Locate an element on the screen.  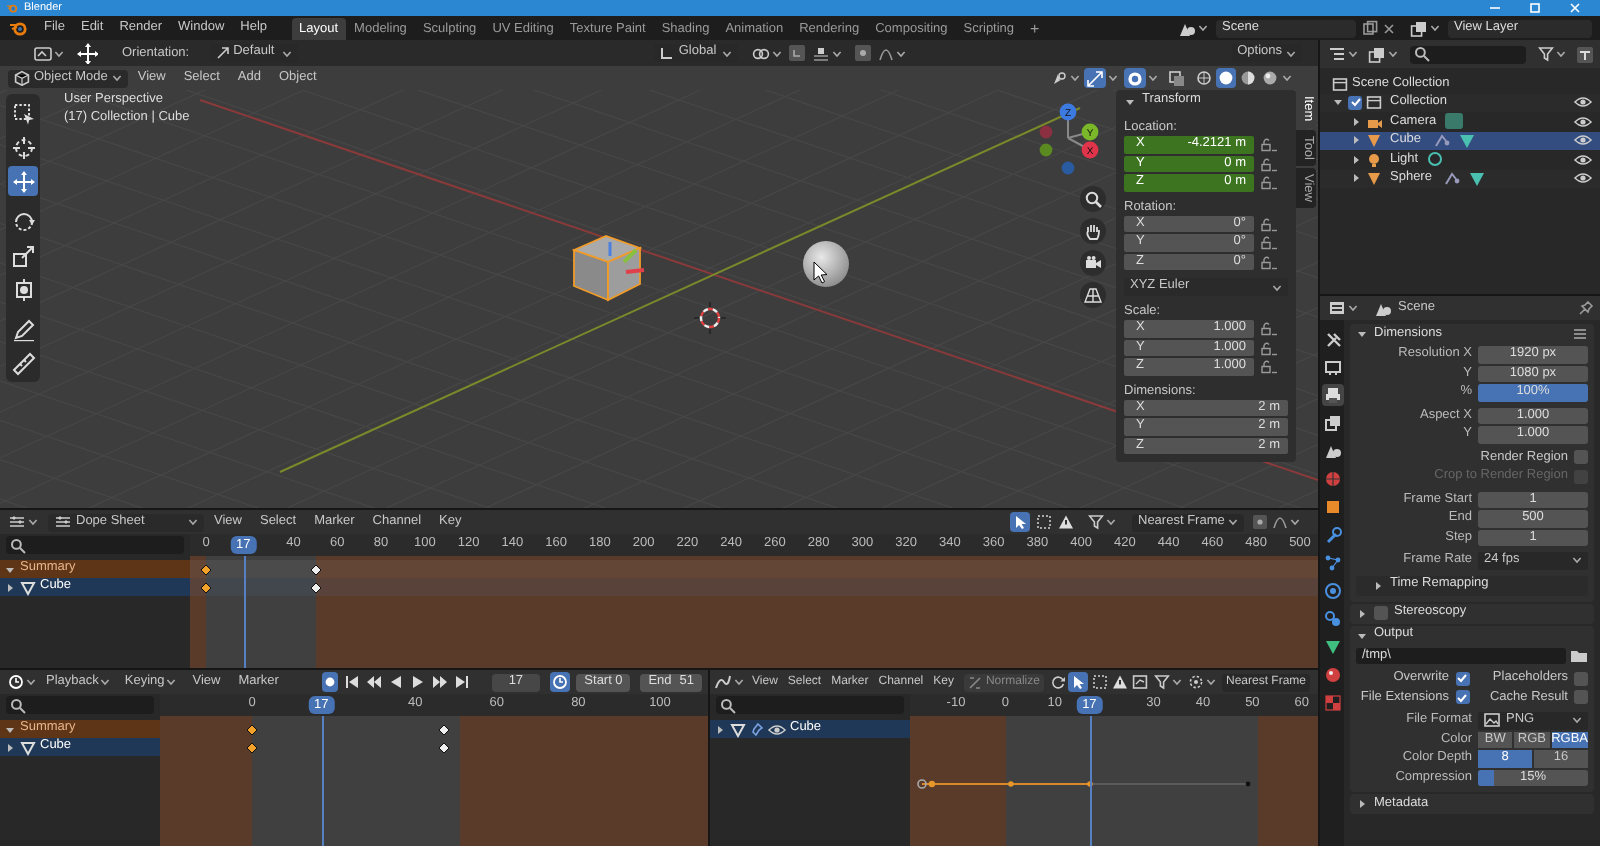
add-workspace-button: + is located at coordinates (1035, 28).